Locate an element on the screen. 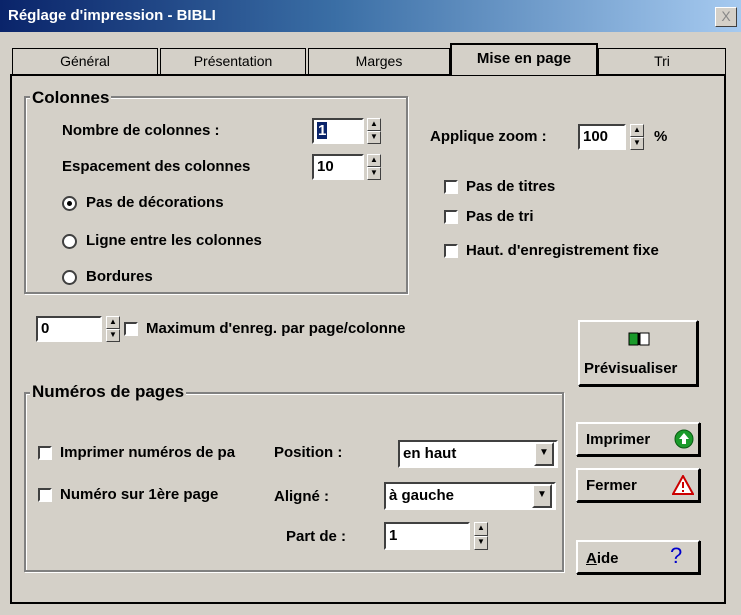 This screenshot has width=741, height=615. zoom-spinner: ▲ ▼ is located at coordinates (637, 137).